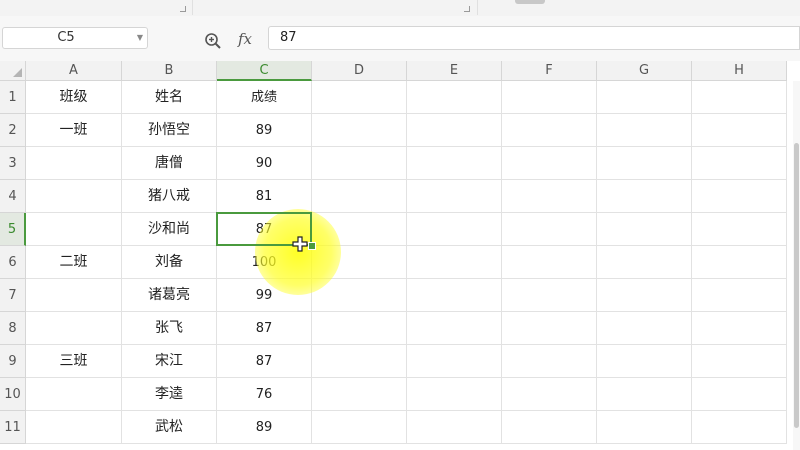 This screenshot has width=800, height=450. What do you see at coordinates (74, 328) in the screenshot?
I see `cell-a8` at bounding box center [74, 328].